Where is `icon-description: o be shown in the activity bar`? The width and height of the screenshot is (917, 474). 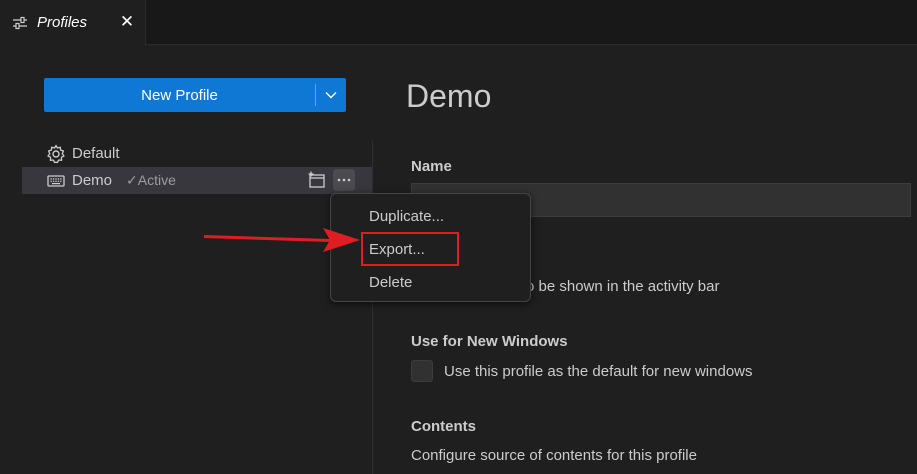 icon-description: o be shown in the activity bar is located at coordinates (623, 286).